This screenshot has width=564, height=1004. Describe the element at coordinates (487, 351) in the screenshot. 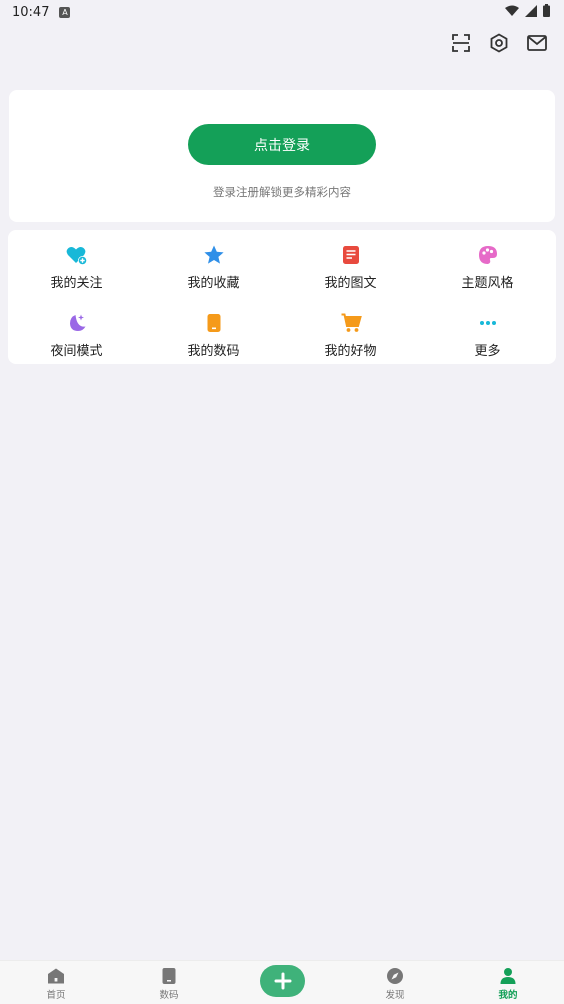

I see `menu-item-label: 更多` at that location.